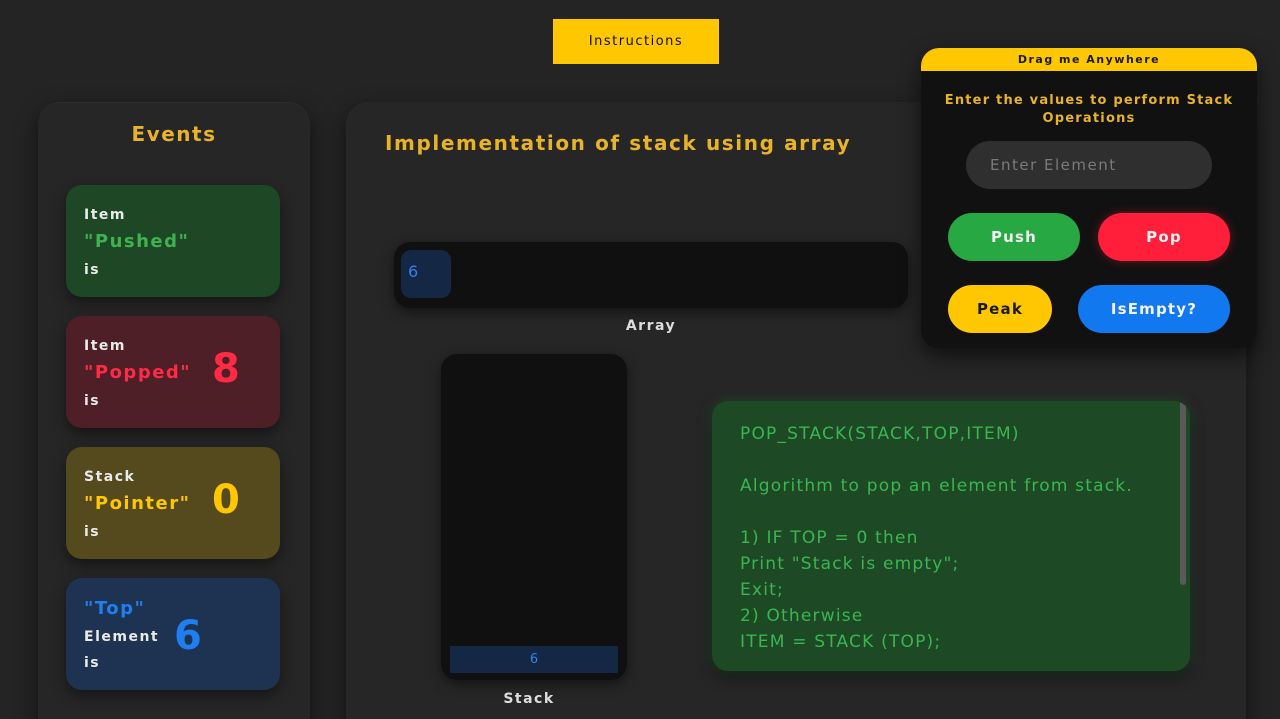 This screenshot has height=719, width=1280. What do you see at coordinates (226, 369) in the screenshot?
I see `popped-value: 8` at bounding box center [226, 369].